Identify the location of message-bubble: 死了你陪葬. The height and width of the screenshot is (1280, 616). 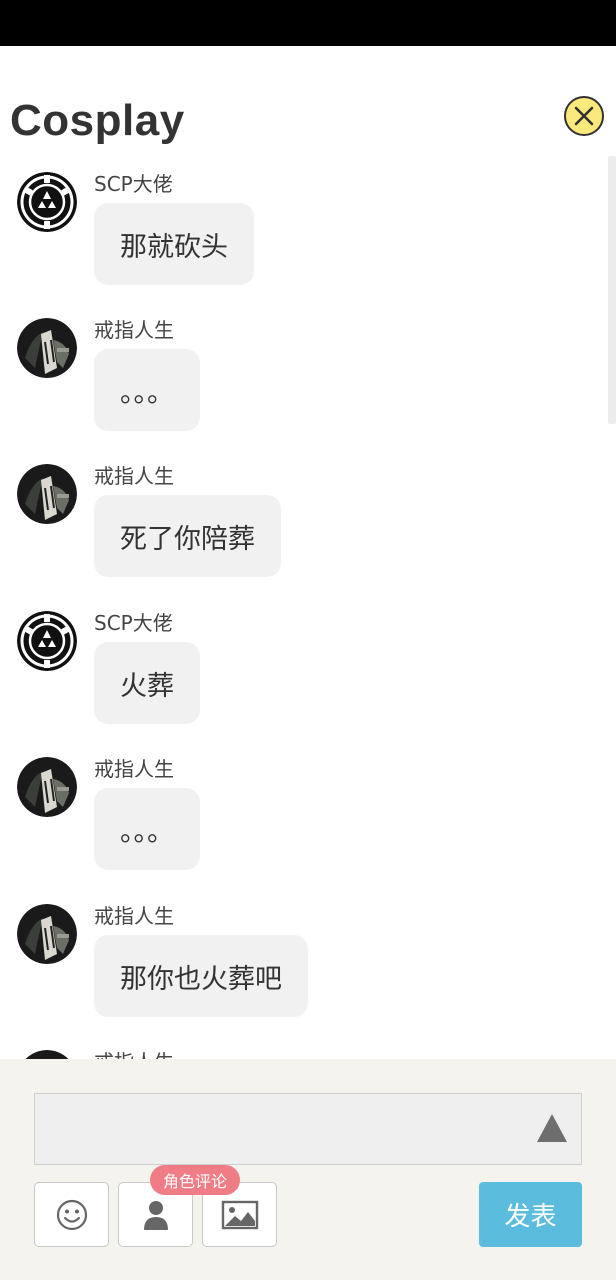
(187, 536).